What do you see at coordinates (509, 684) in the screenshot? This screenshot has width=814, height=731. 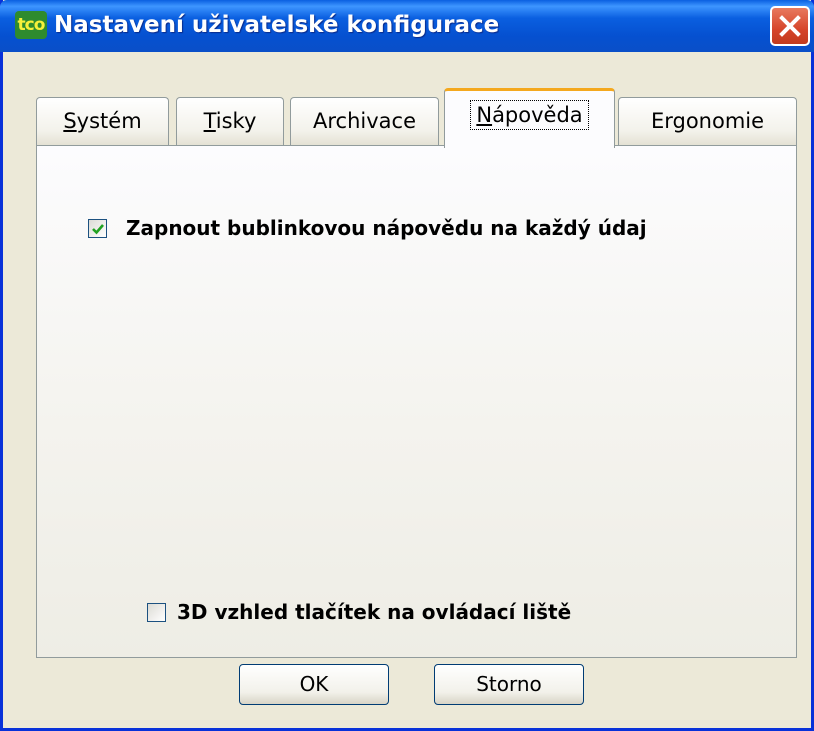 I see `cancel-button: Storno` at bounding box center [509, 684].